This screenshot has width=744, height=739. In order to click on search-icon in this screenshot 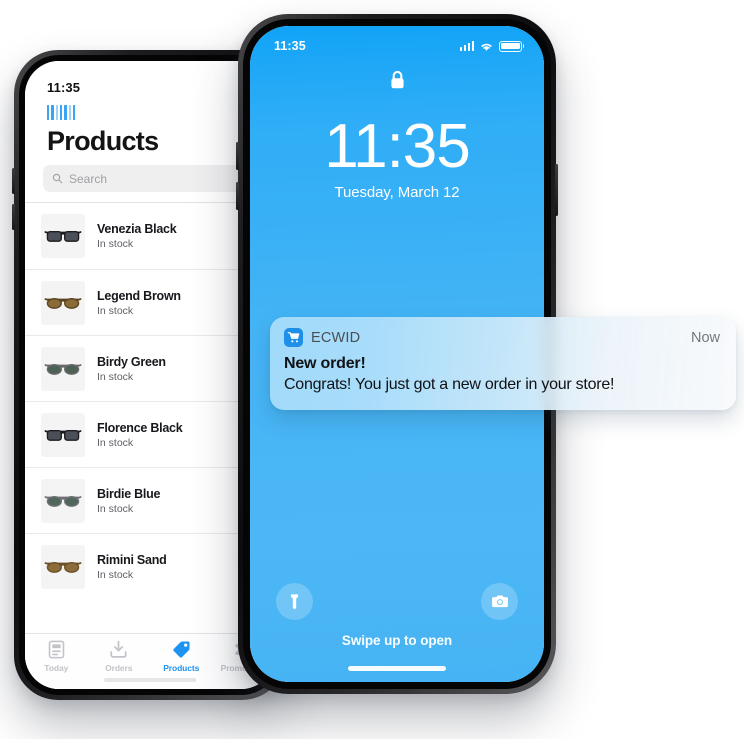, I will do `click(57, 178)`.